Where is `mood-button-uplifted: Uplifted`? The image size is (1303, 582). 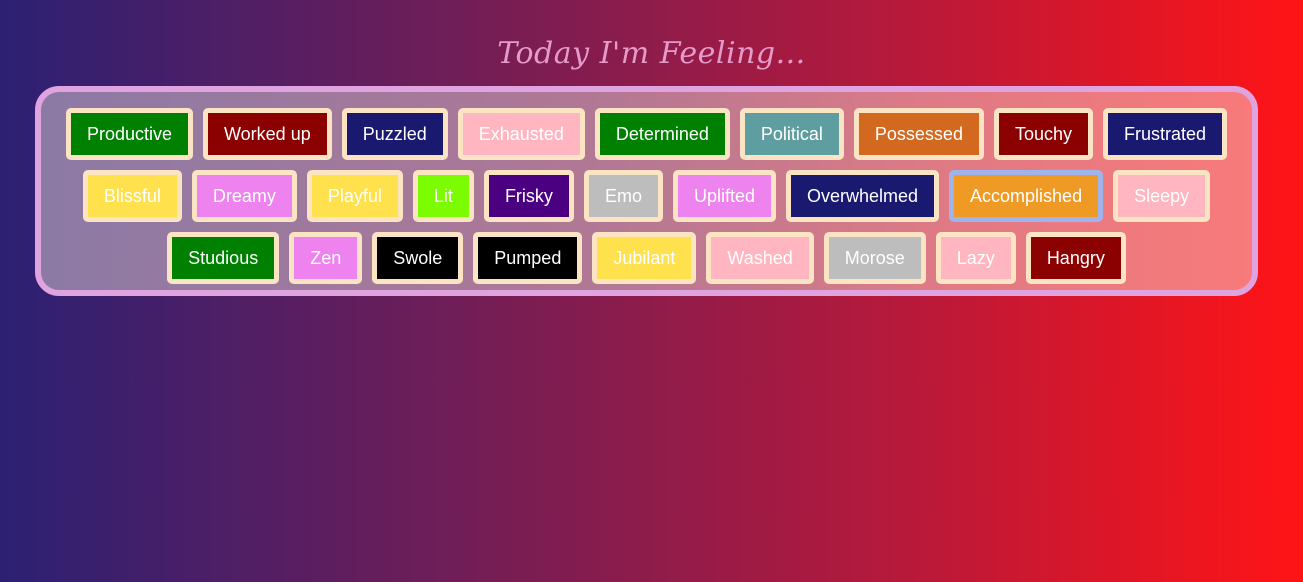 mood-button-uplifted: Uplifted is located at coordinates (724, 196).